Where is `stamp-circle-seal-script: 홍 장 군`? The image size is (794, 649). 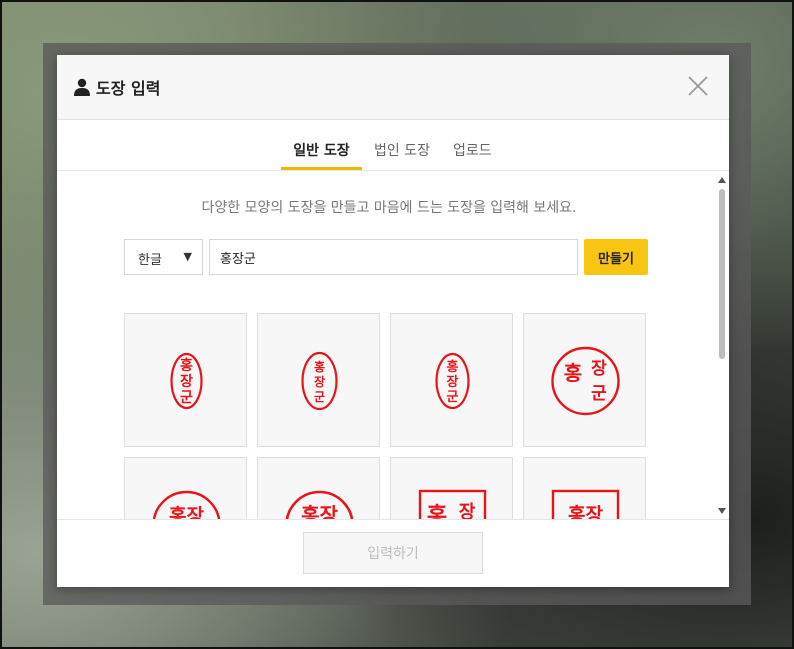 stamp-circle-seal-script: 홍 장 군 is located at coordinates (585, 381).